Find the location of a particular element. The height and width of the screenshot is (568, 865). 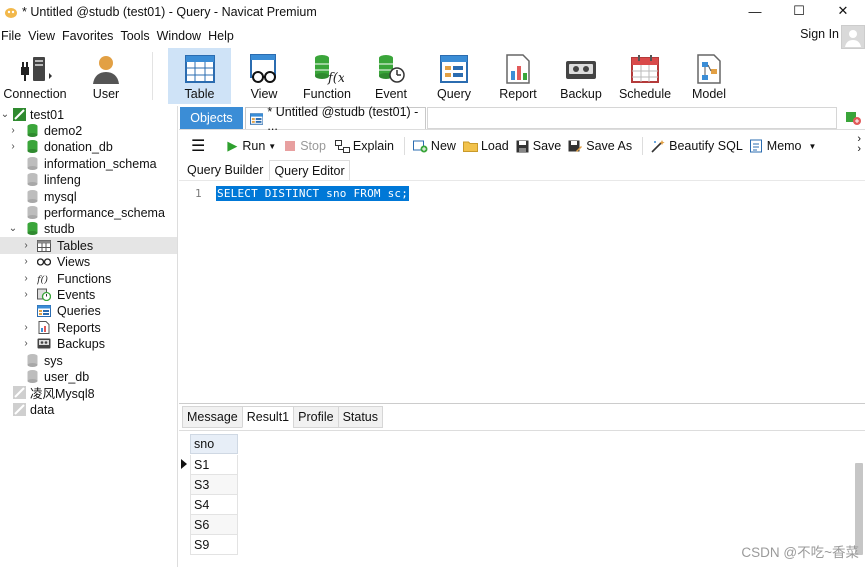

tree-item-queries: Queries is located at coordinates (88, 310).